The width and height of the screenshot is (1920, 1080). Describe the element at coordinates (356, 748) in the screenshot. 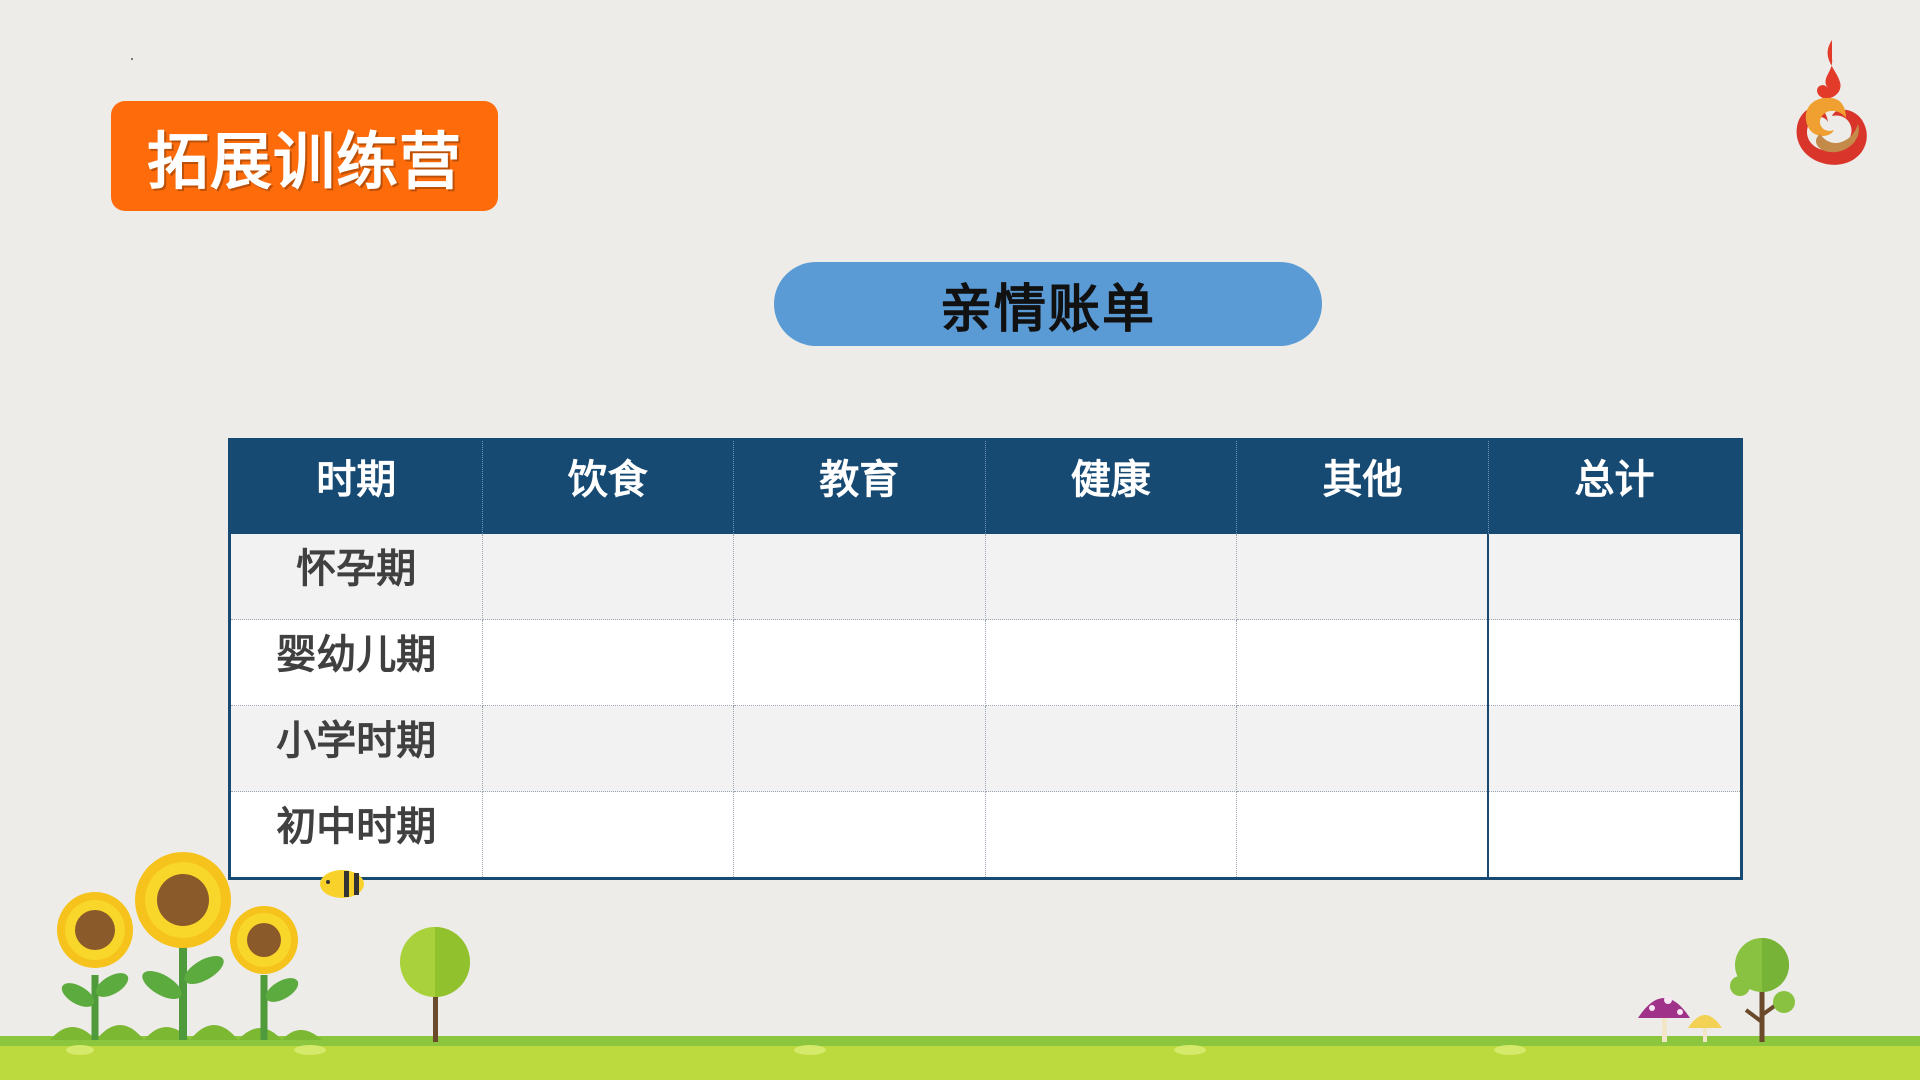

I see `row-period-label: 小学时期` at that location.